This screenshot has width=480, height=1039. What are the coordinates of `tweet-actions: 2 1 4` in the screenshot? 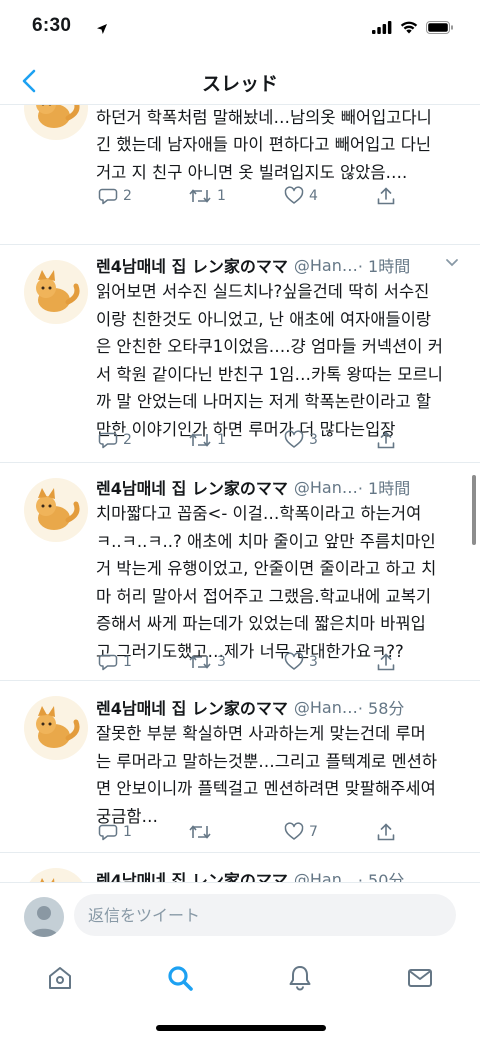 It's located at (256, 198).